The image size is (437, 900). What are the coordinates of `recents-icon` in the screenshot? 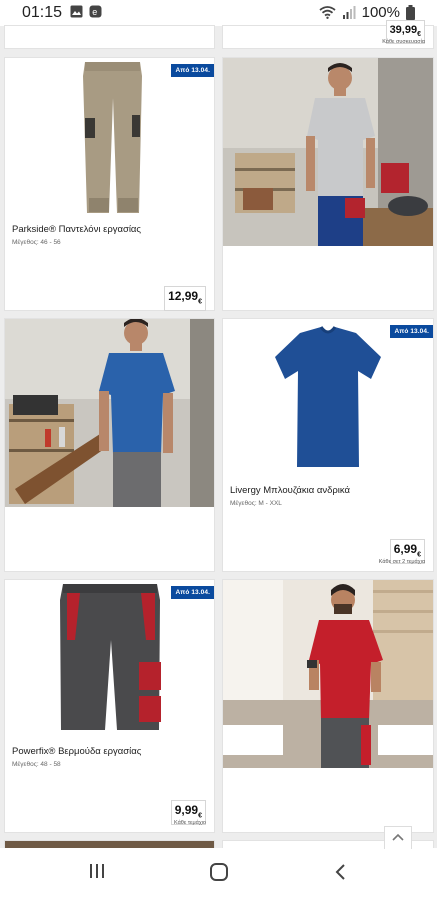 It's located at (97, 871).